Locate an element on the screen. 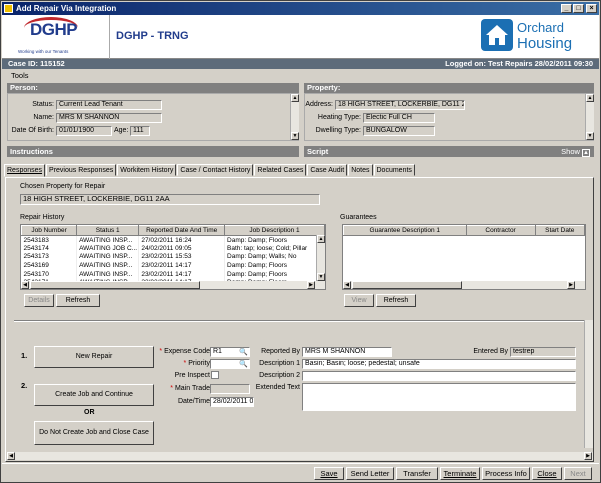 The height and width of the screenshot is (483, 601). new-repair-button: New Repair is located at coordinates (94, 357).